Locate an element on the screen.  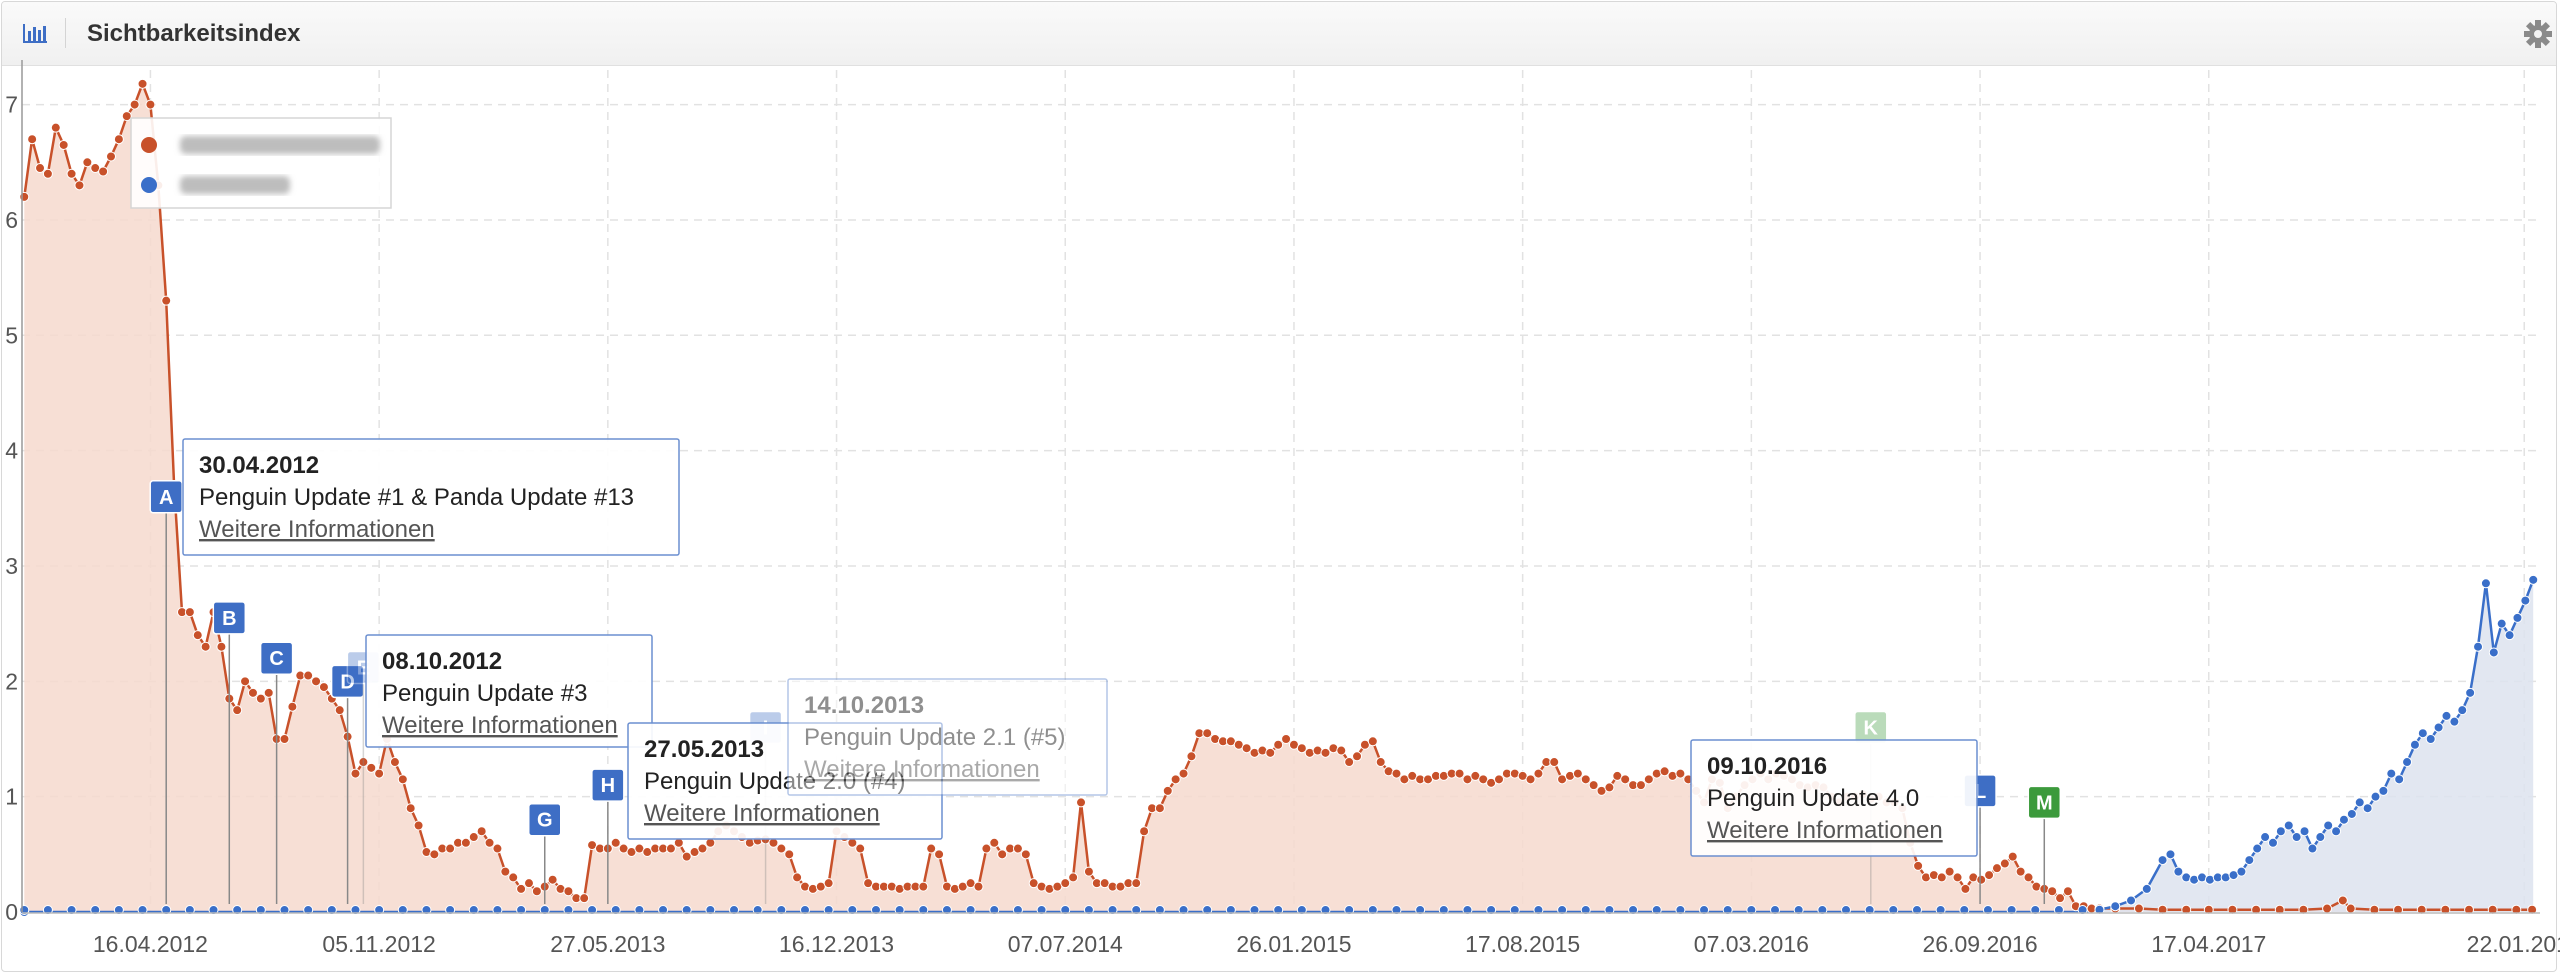
legend-label-series2-blurred is located at coordinates (235, 185).